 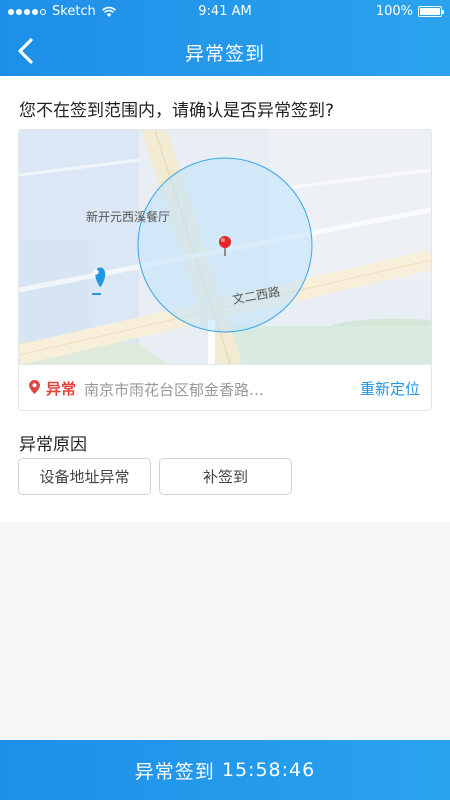 What do you see at coordinates (177, 111) in the screenshot?
I see `range-question: 您不在签到范围内，请确认是否异常签到?` at bounding box center [177, 111].